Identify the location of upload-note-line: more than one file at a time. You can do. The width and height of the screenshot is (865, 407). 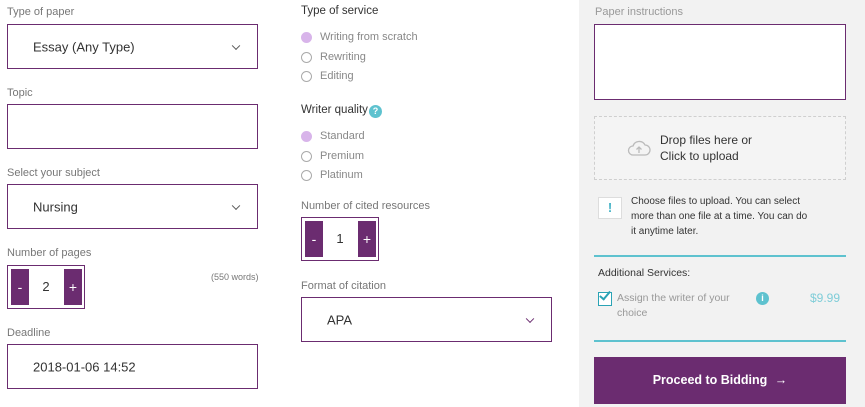
(719, 216).